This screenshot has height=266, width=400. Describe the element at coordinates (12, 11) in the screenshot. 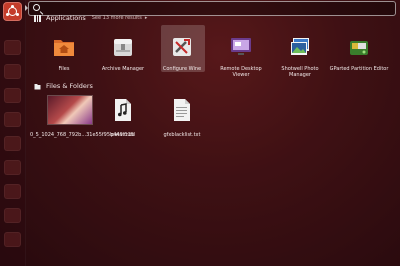

I see `dash-home-button` at that location.